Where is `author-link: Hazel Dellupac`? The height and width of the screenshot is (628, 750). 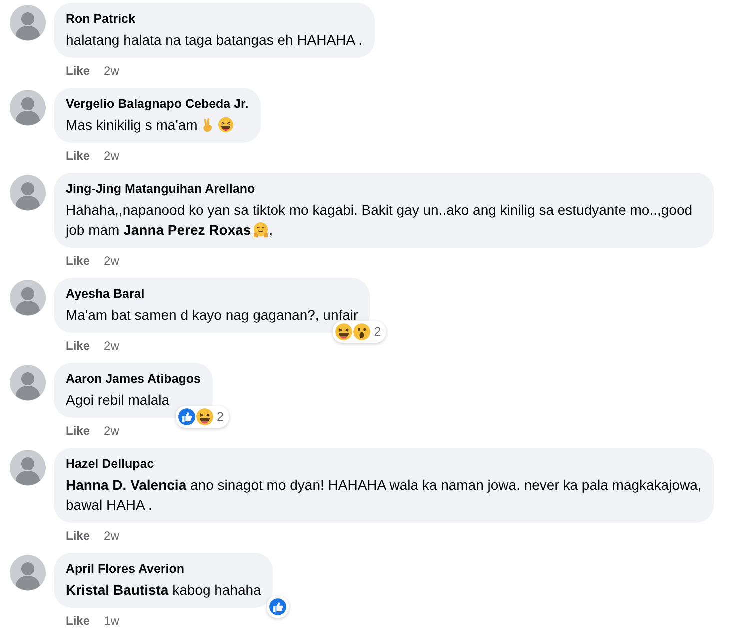
author-link: Hazel Dellupac is located at coordinates (384, 464).